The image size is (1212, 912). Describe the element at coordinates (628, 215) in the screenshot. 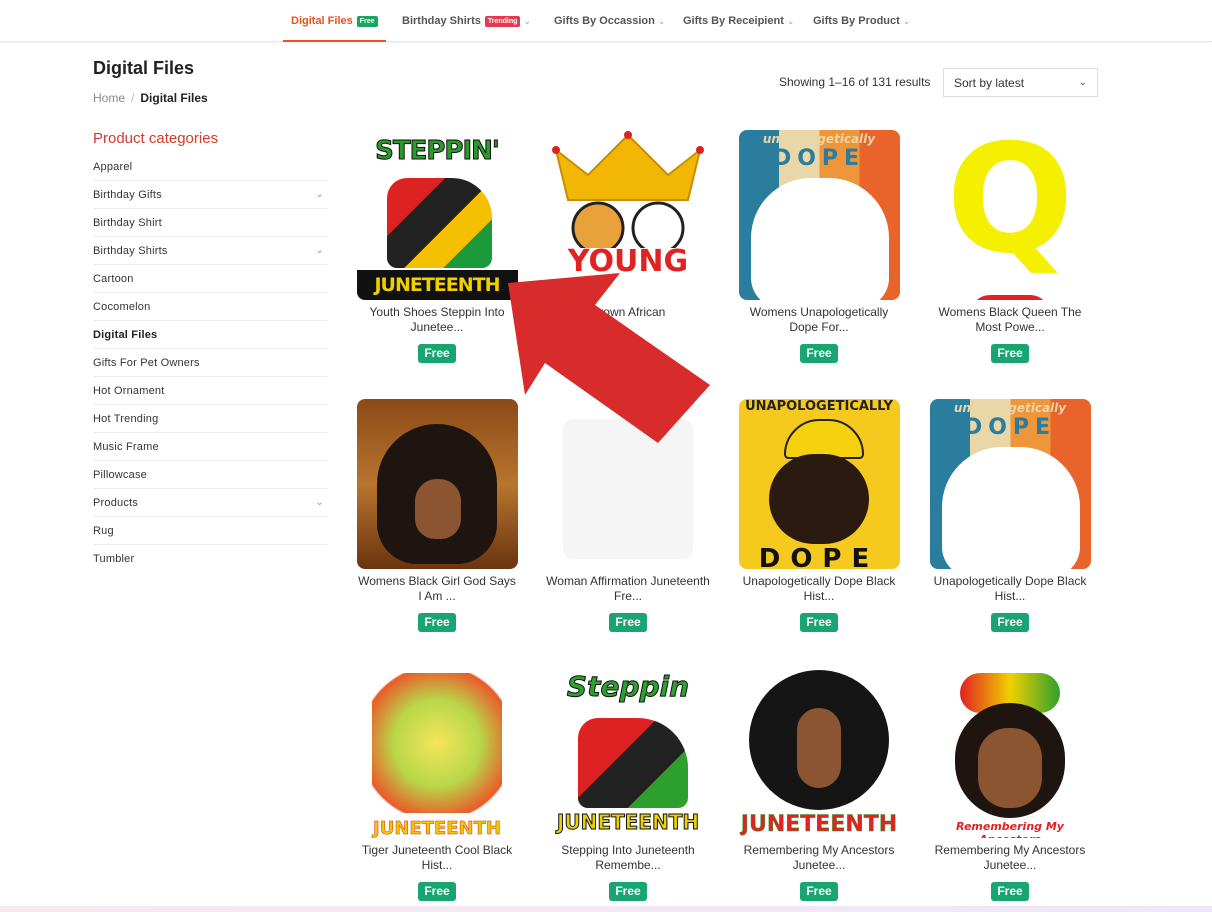

I see `product-image: YOUNG` at that location.